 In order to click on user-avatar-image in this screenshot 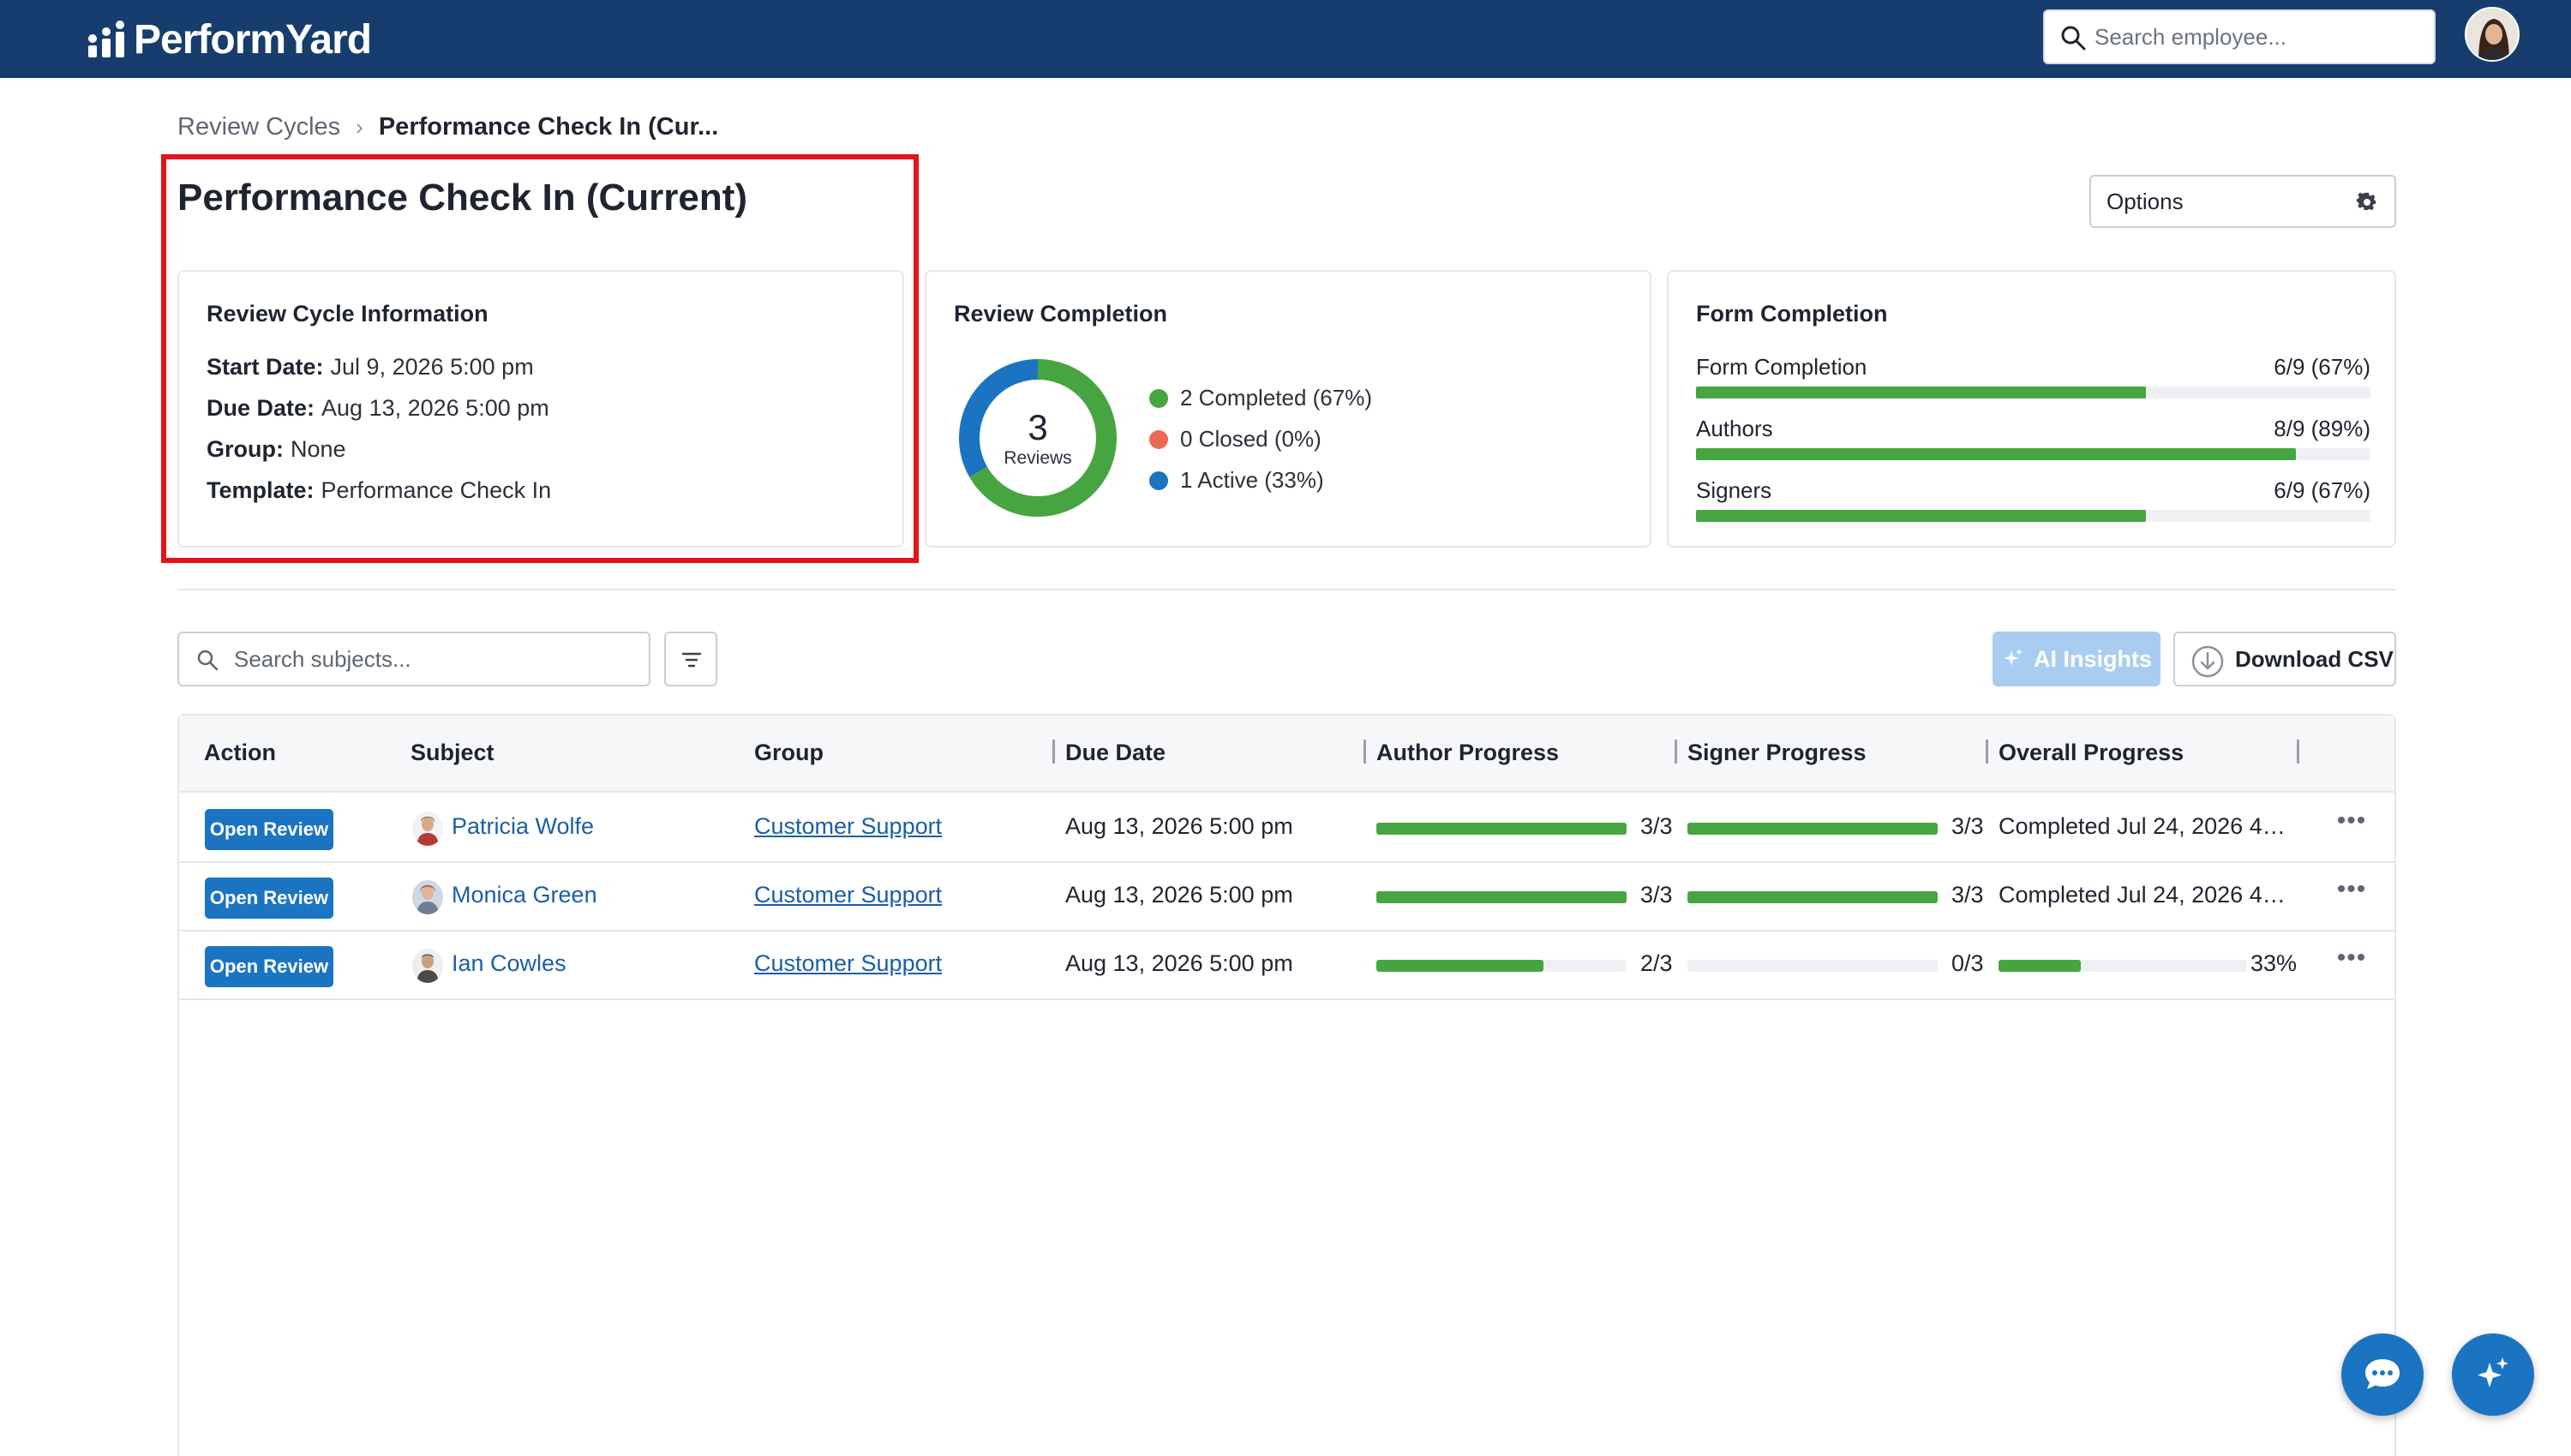, I will do `click(2492, 35)`.